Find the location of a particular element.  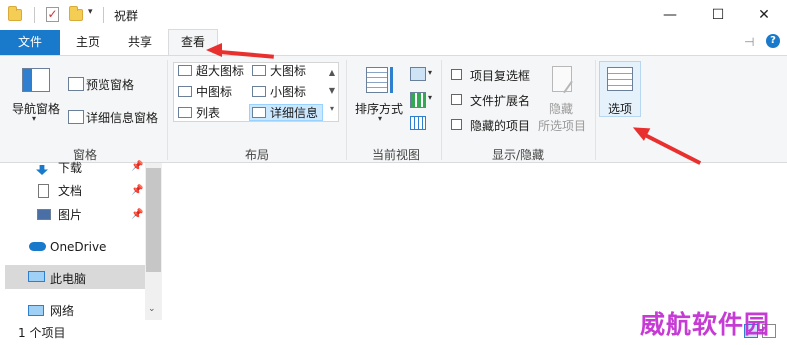

document-icon is located at coordinates (43, 191).